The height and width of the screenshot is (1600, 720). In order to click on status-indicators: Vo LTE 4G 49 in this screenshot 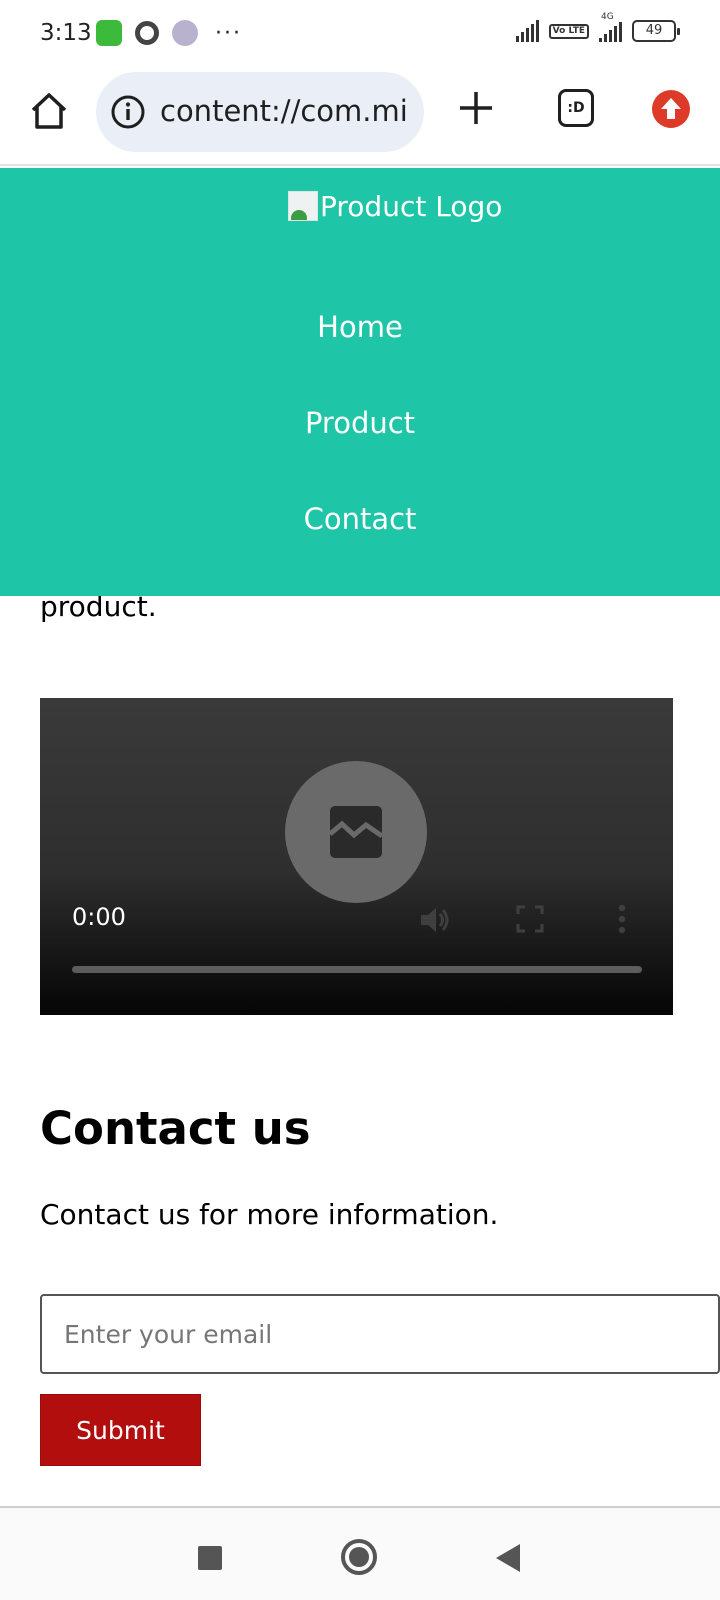, I will do `click(597, 27)`.